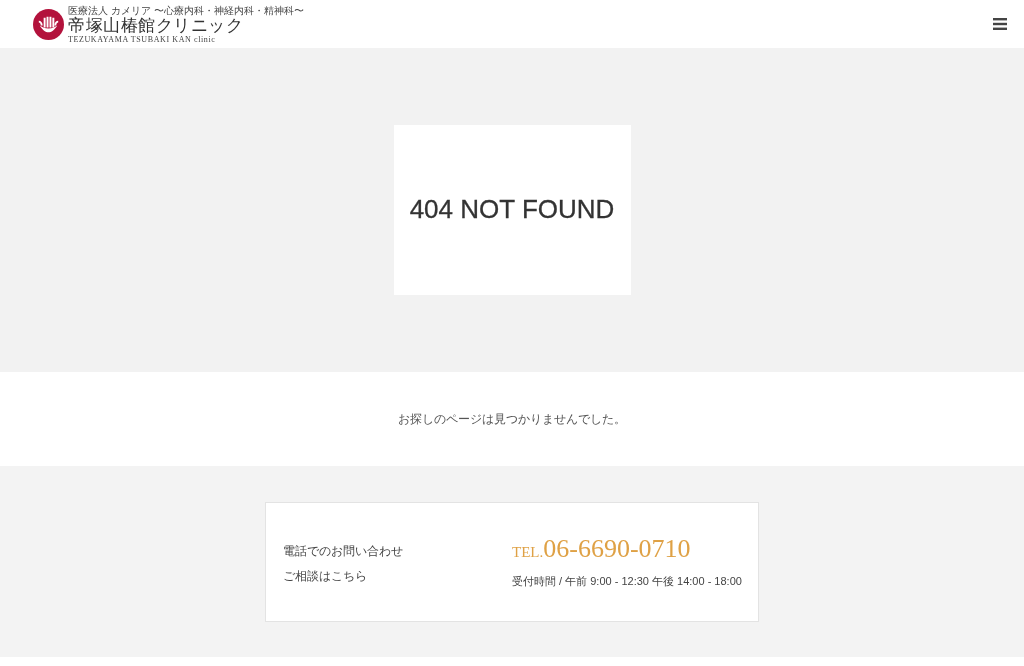  What do you see at coordinates (512, 210) in the screenshot?
I see `error-title: 404 NOT FOUND` at bounding box center [512, 210].